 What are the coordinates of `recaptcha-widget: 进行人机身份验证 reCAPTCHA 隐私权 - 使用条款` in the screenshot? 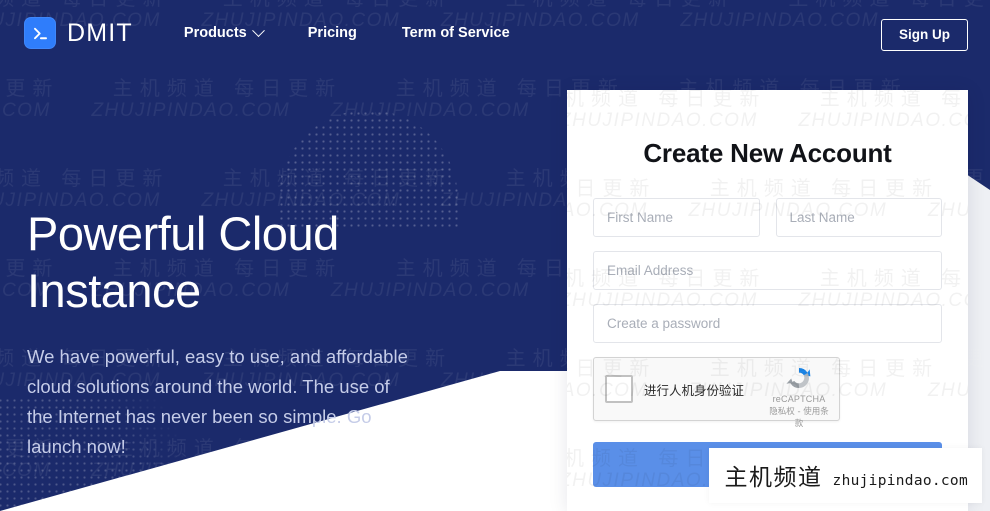 It's located at (716, 393).